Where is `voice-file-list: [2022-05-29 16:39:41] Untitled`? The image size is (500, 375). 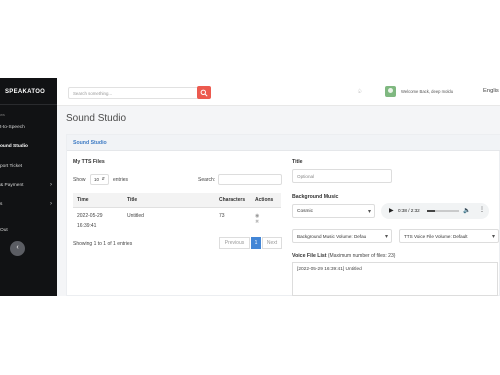 voice-file-list: [2022-05-29 16:39:41] Untitled is located at coordinates (395, 279).